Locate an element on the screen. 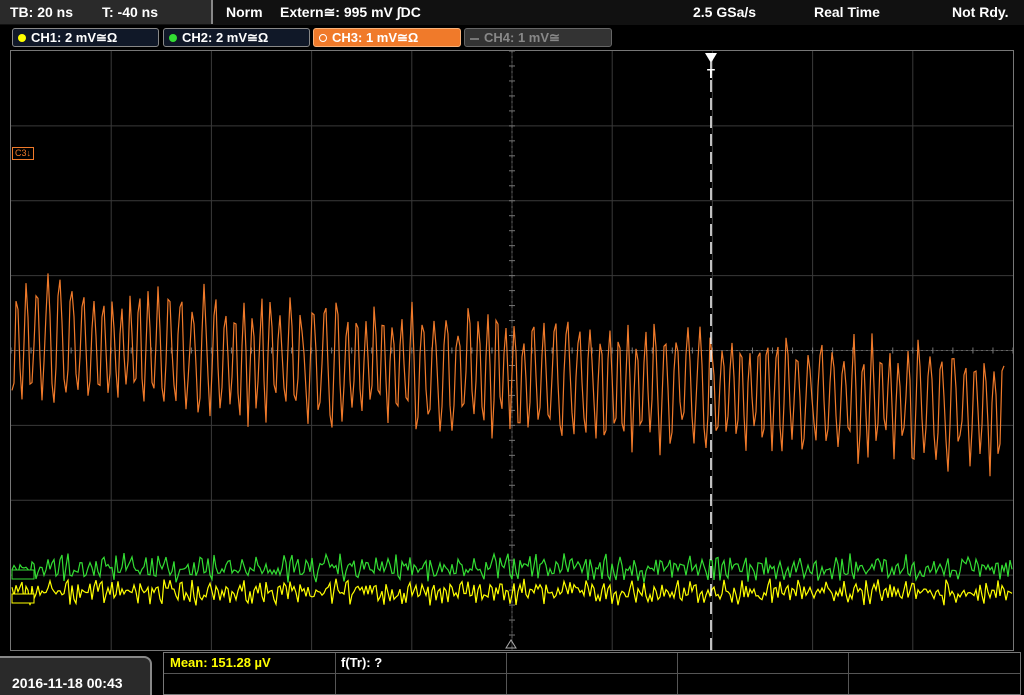  mean-measurement: Mean: 151.28 µV is located at coordinates (220, 662).